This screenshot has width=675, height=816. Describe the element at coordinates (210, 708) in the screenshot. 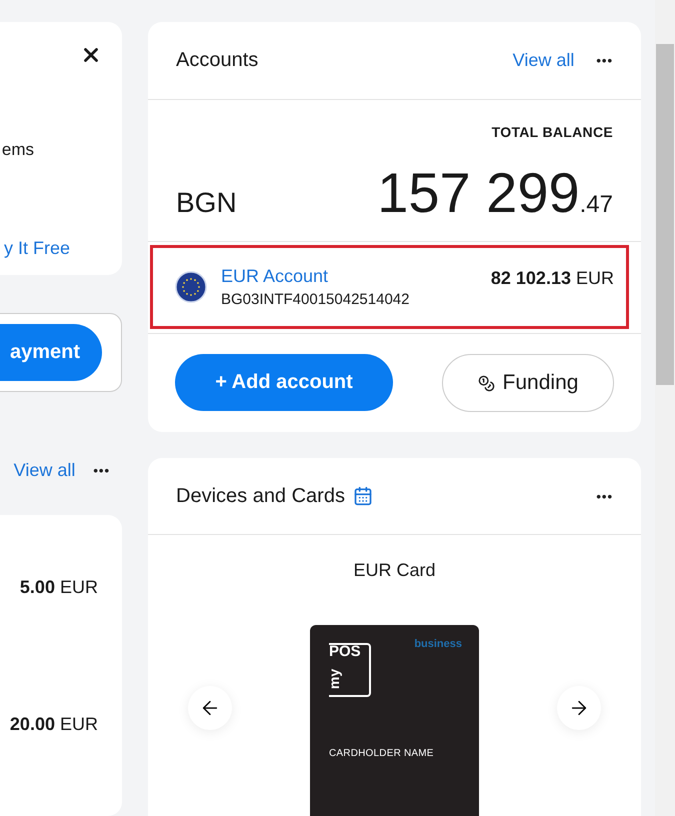

I see `previous-button` at that location.